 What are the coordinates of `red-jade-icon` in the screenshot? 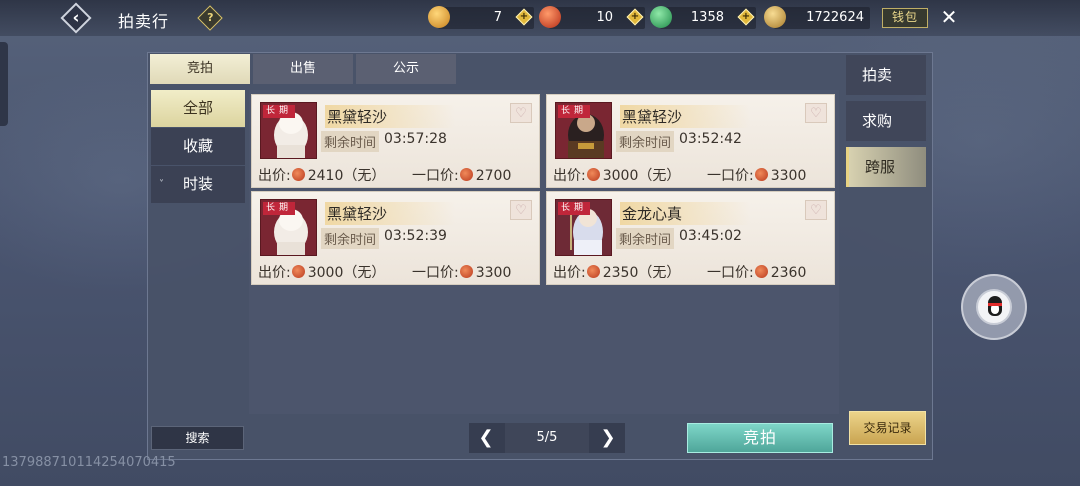 It's located at (550, 17).